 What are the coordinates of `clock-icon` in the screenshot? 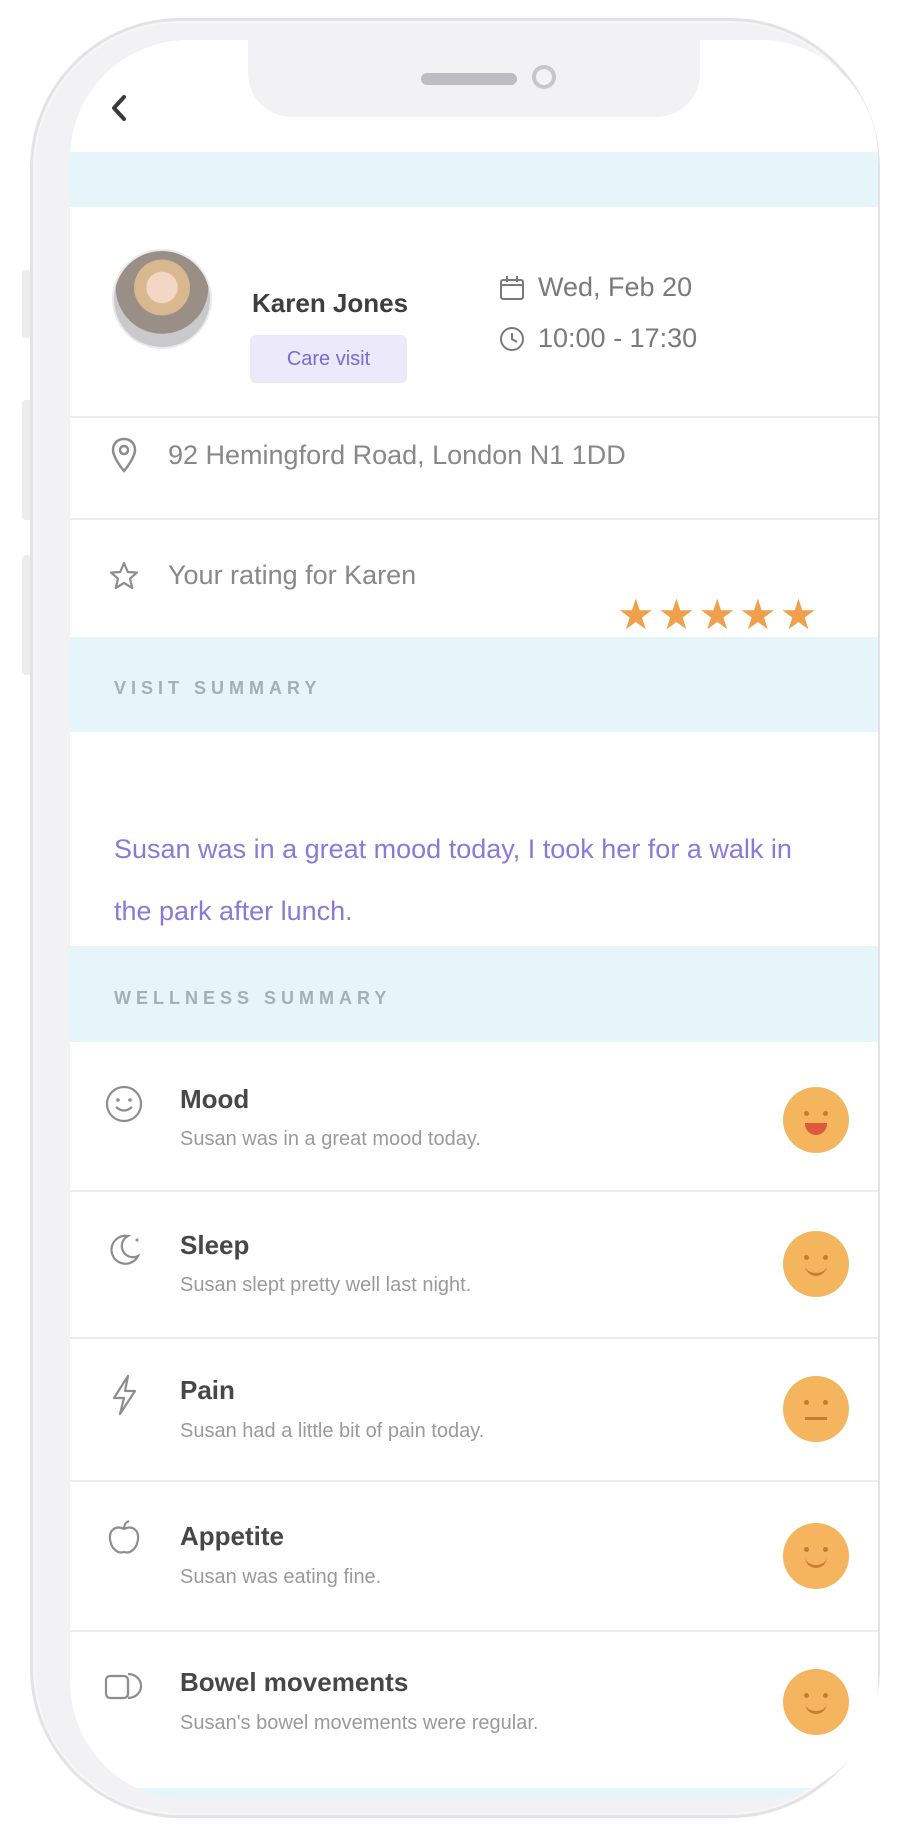 It's located at (512, 338).